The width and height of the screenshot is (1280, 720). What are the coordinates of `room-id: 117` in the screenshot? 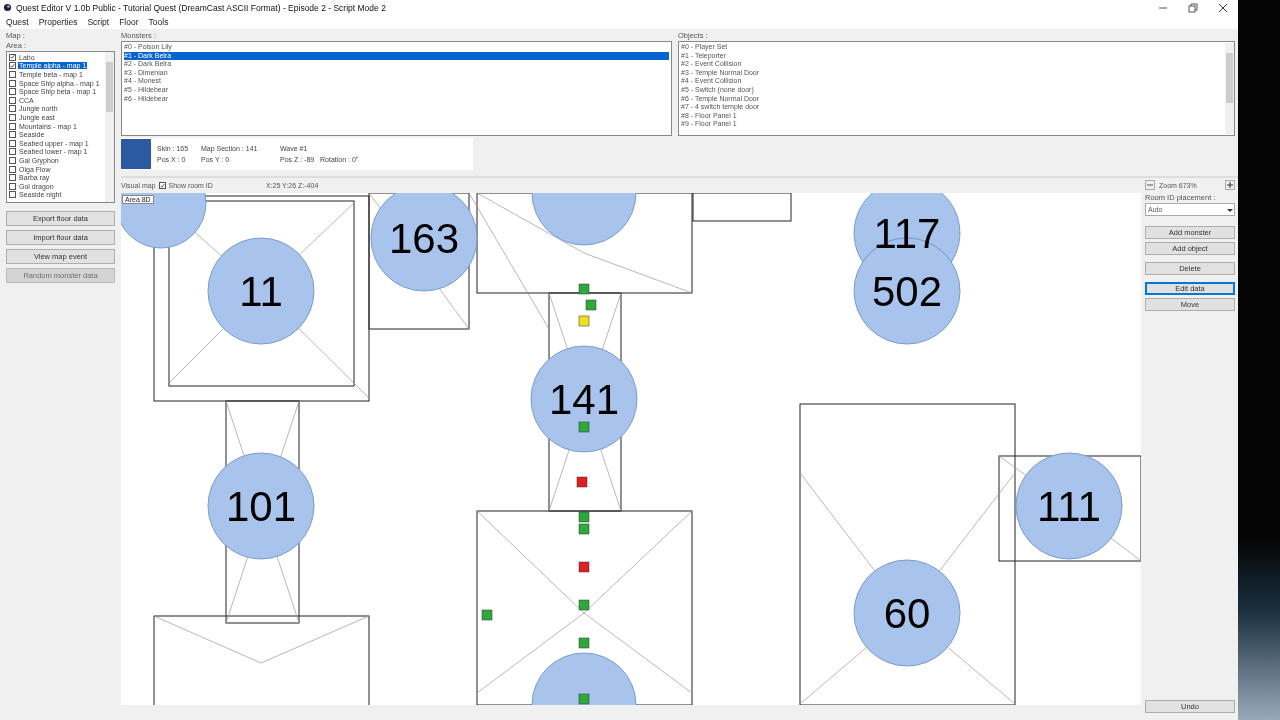 It's located at (907, 233).